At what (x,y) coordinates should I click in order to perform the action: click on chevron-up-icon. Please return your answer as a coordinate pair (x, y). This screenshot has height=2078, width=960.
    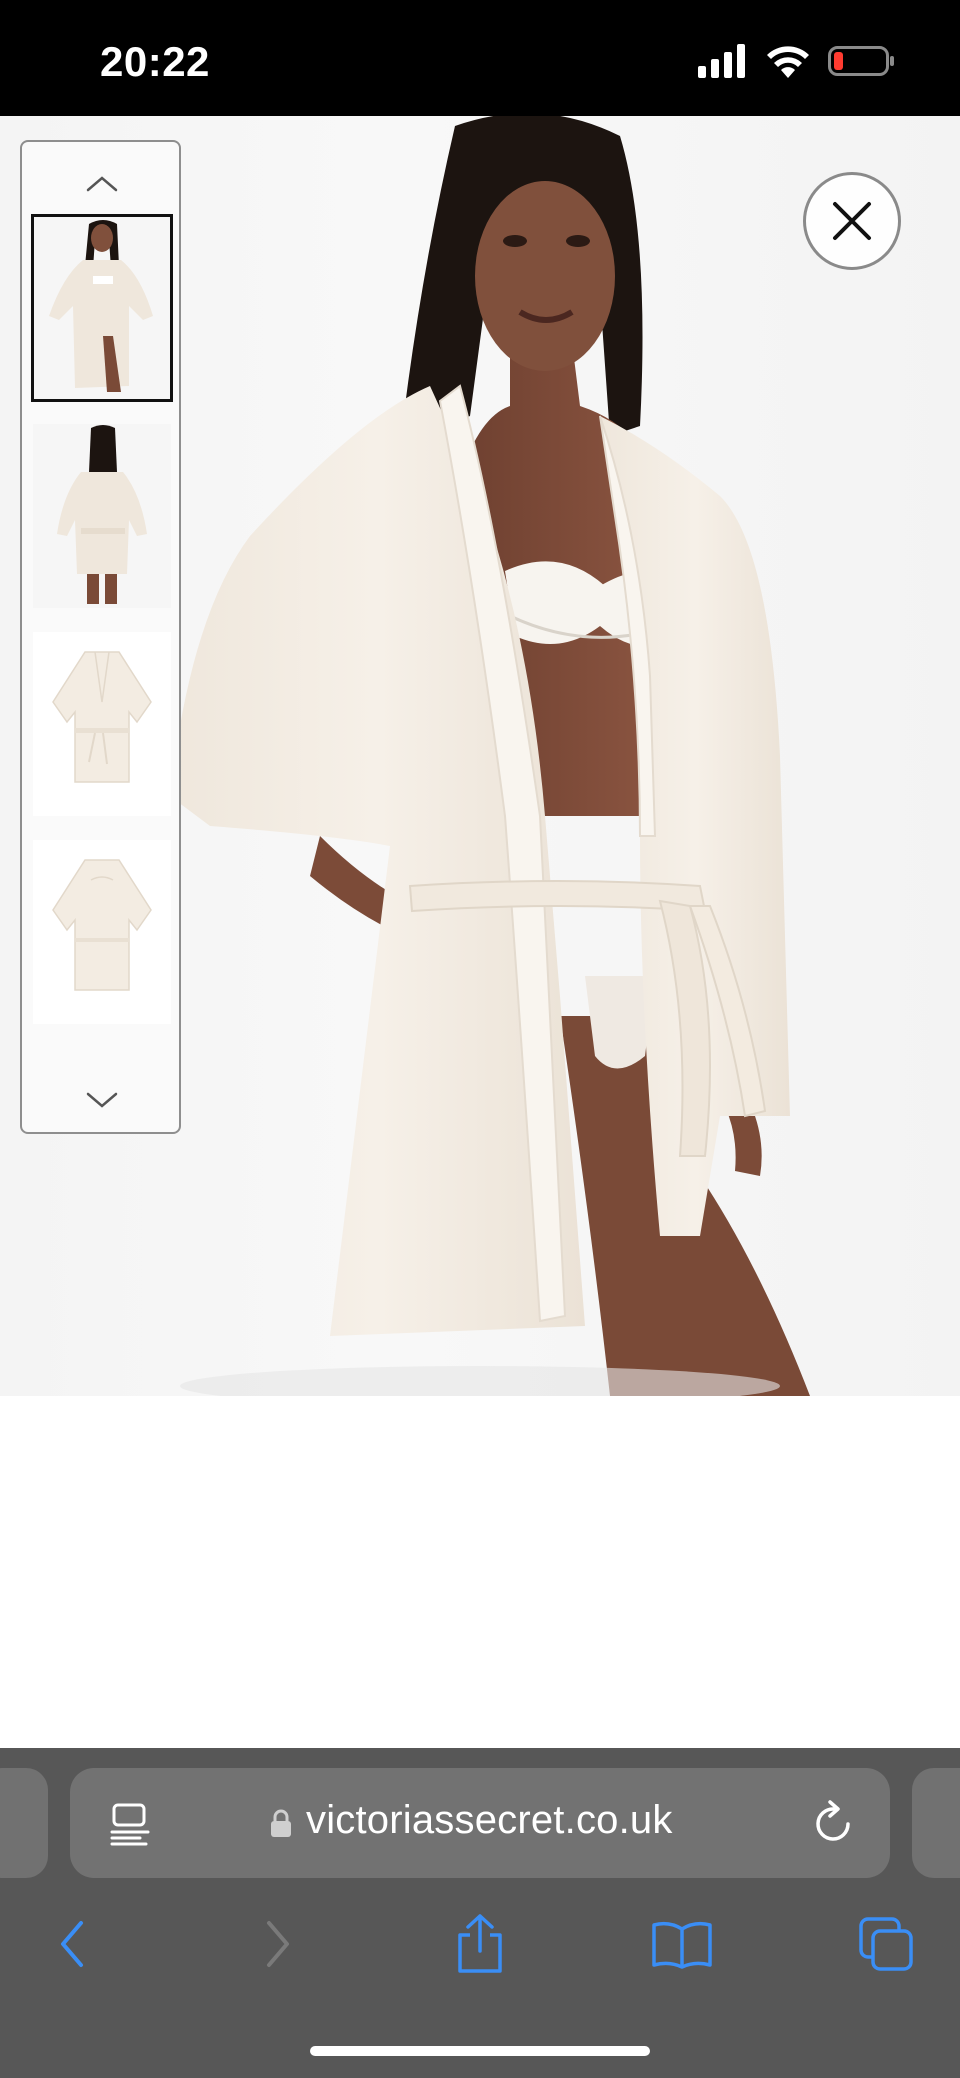
    Looking at the image, I should click on (102, 184).